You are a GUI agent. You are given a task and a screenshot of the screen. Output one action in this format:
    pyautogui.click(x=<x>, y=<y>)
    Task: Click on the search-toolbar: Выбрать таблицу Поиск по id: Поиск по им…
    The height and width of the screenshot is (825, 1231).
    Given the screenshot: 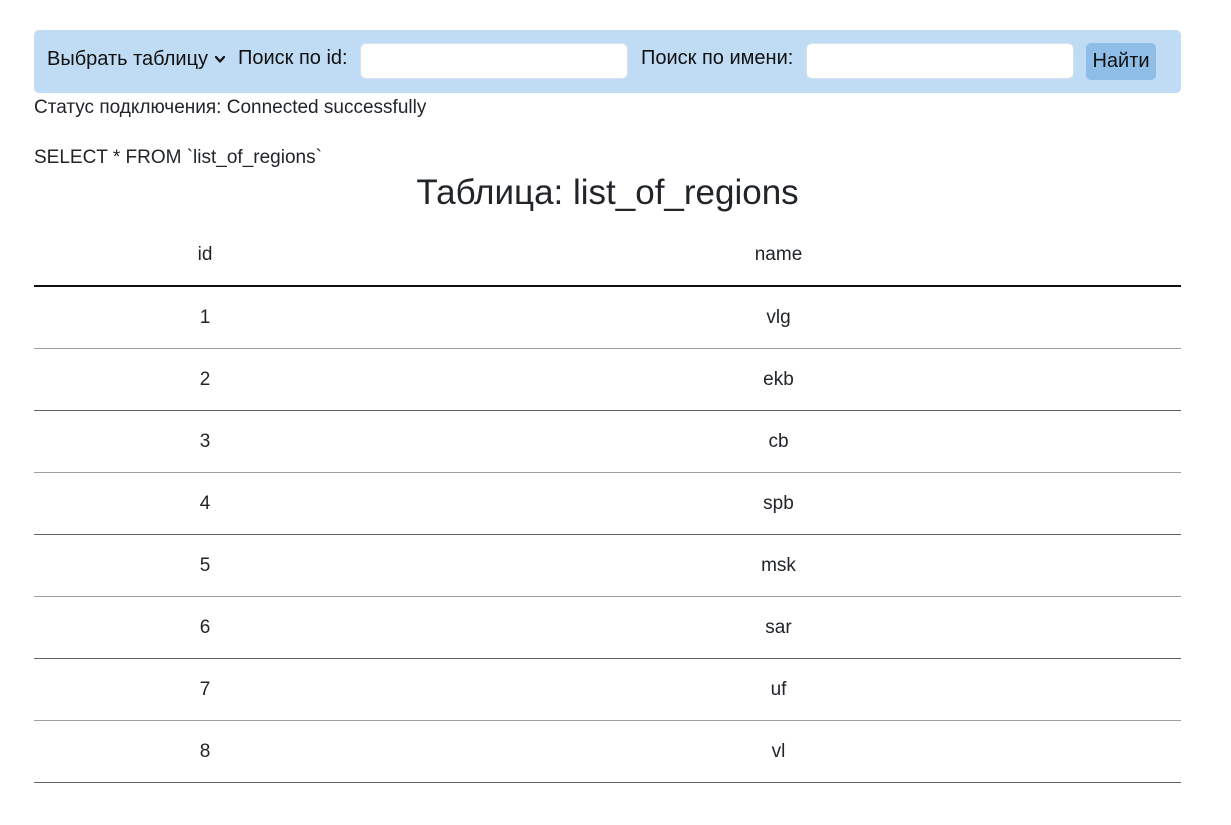 What is the action you would take?
    pyautogui.click(x=607, y=61)
    